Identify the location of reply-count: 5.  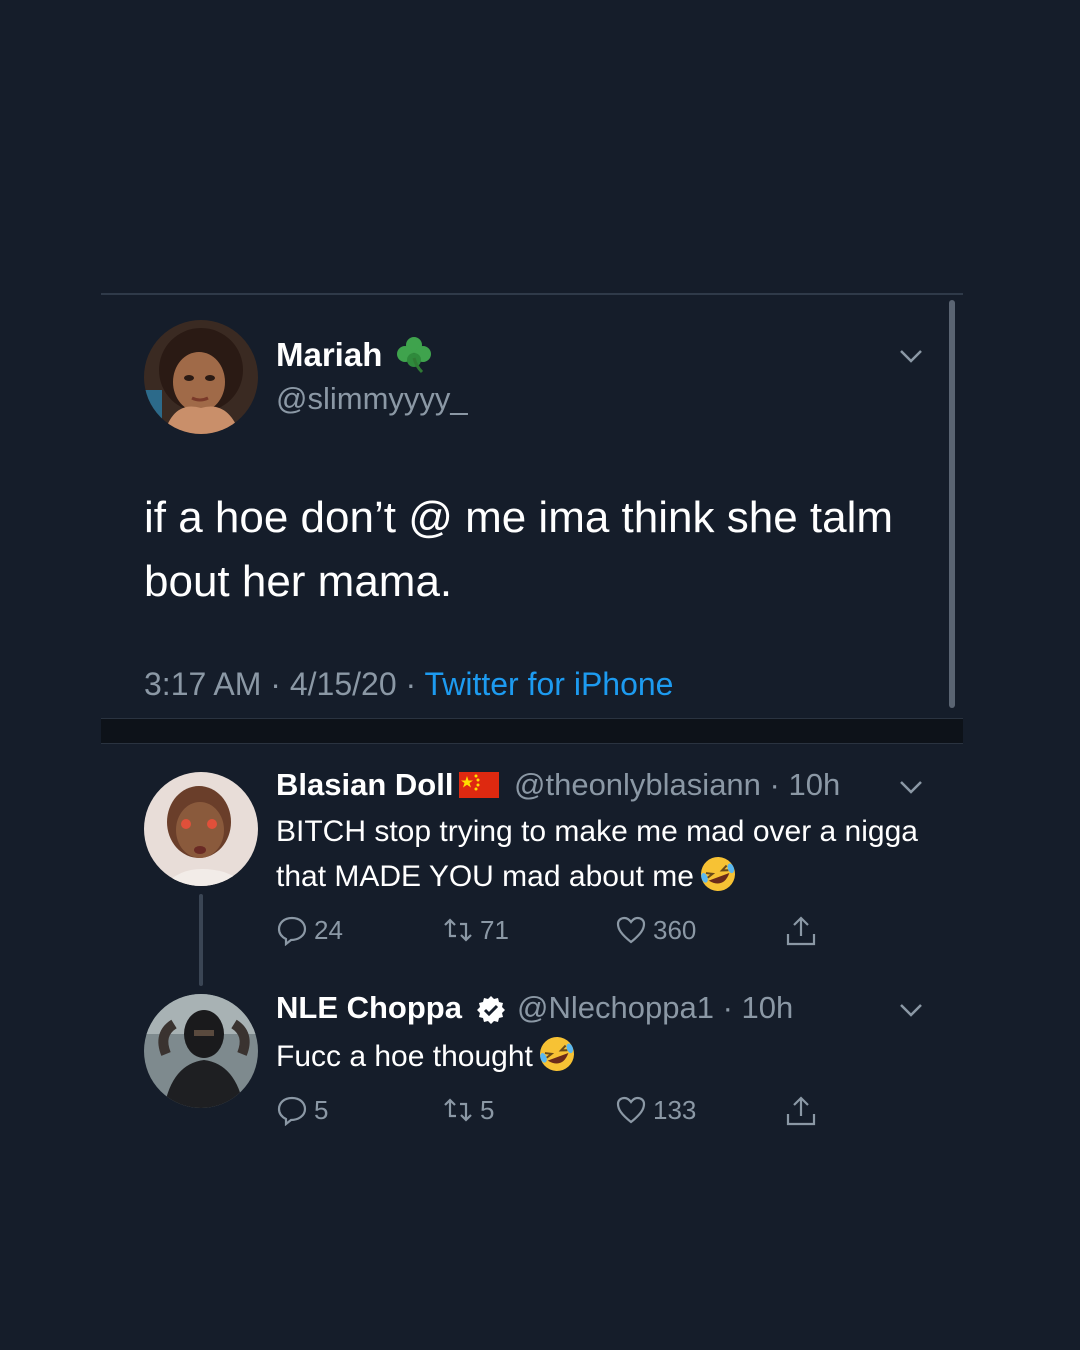
(321, 1109).